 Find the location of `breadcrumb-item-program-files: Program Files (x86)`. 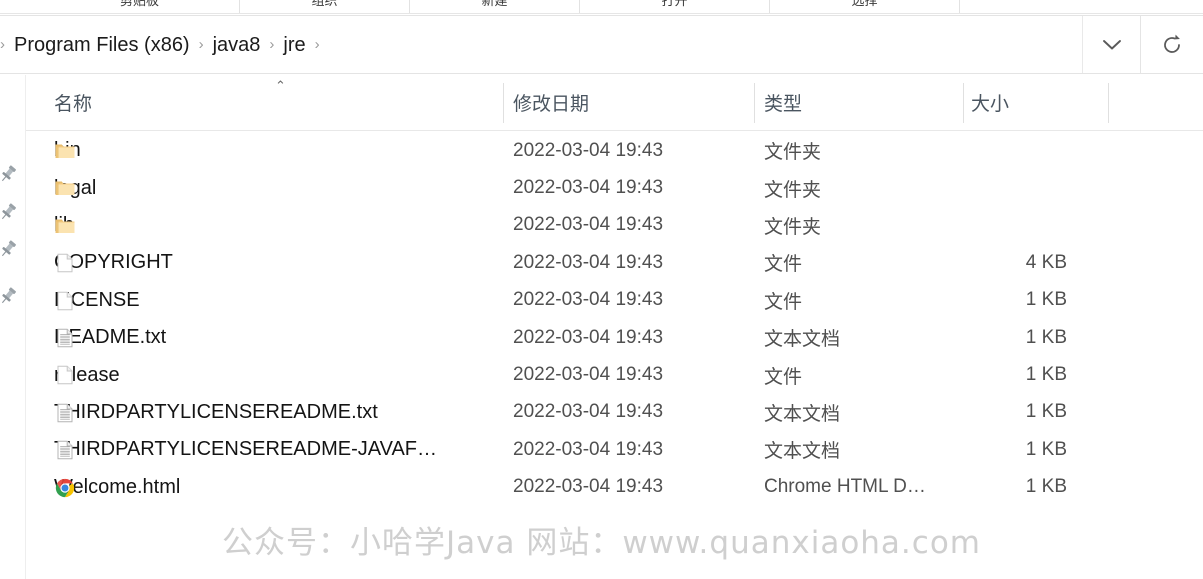

breadcrumb-item-program-files: Program Files (x86) is located at coordinates (102, 45).